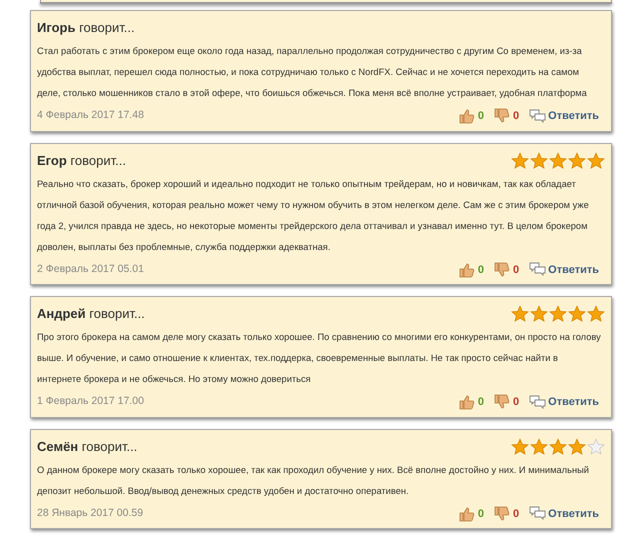 This screenshot has height=539, width=637. Describe the element at coordinates (90, 513) in the screenshot. I see `comment-date: 28 Январь 2017 00.59` at that location.